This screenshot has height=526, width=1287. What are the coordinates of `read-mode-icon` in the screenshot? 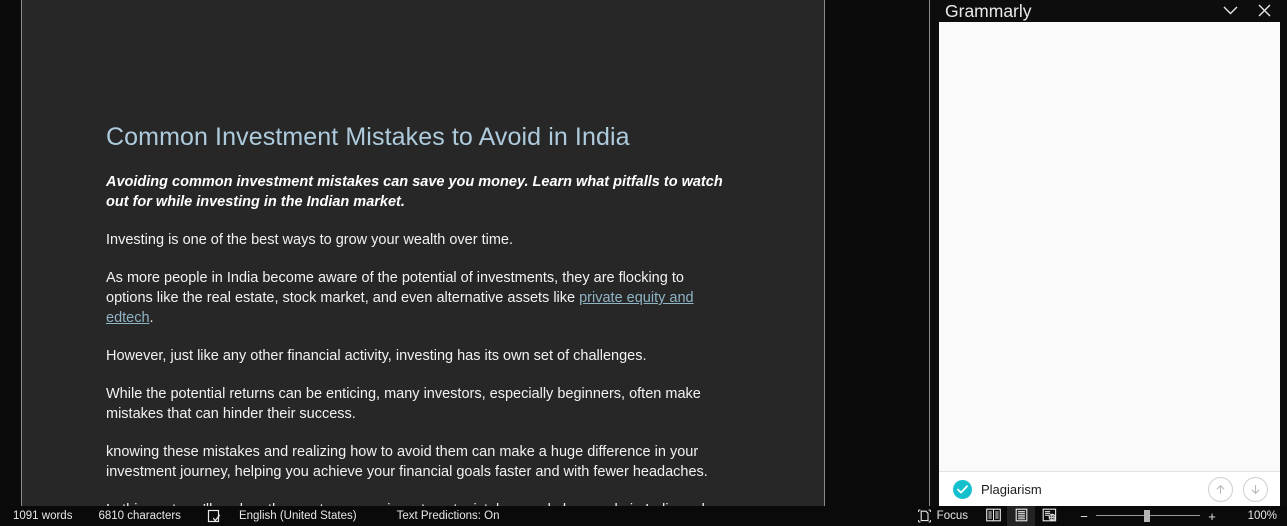 It's located at (993, 516).